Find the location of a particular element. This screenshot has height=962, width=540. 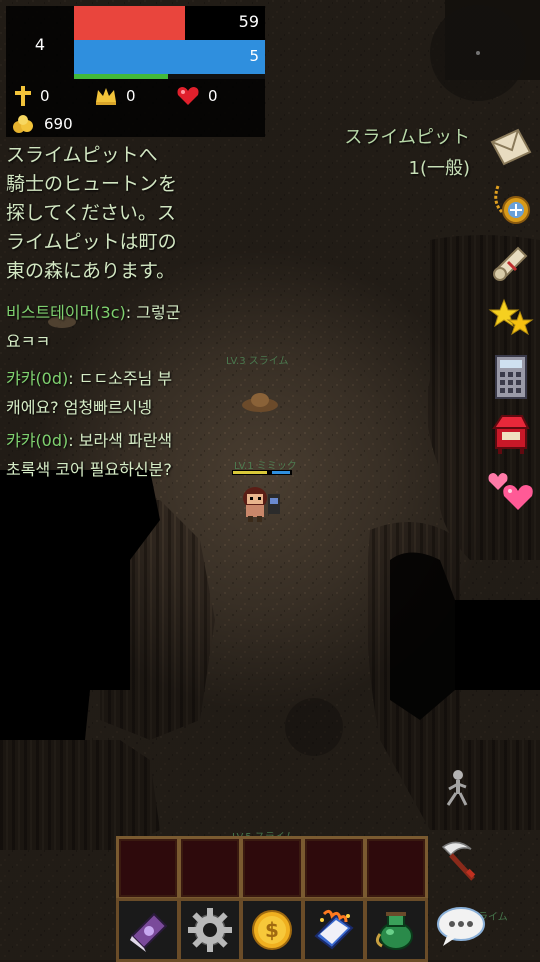

achievements-button is located at coordinates (511, 319).